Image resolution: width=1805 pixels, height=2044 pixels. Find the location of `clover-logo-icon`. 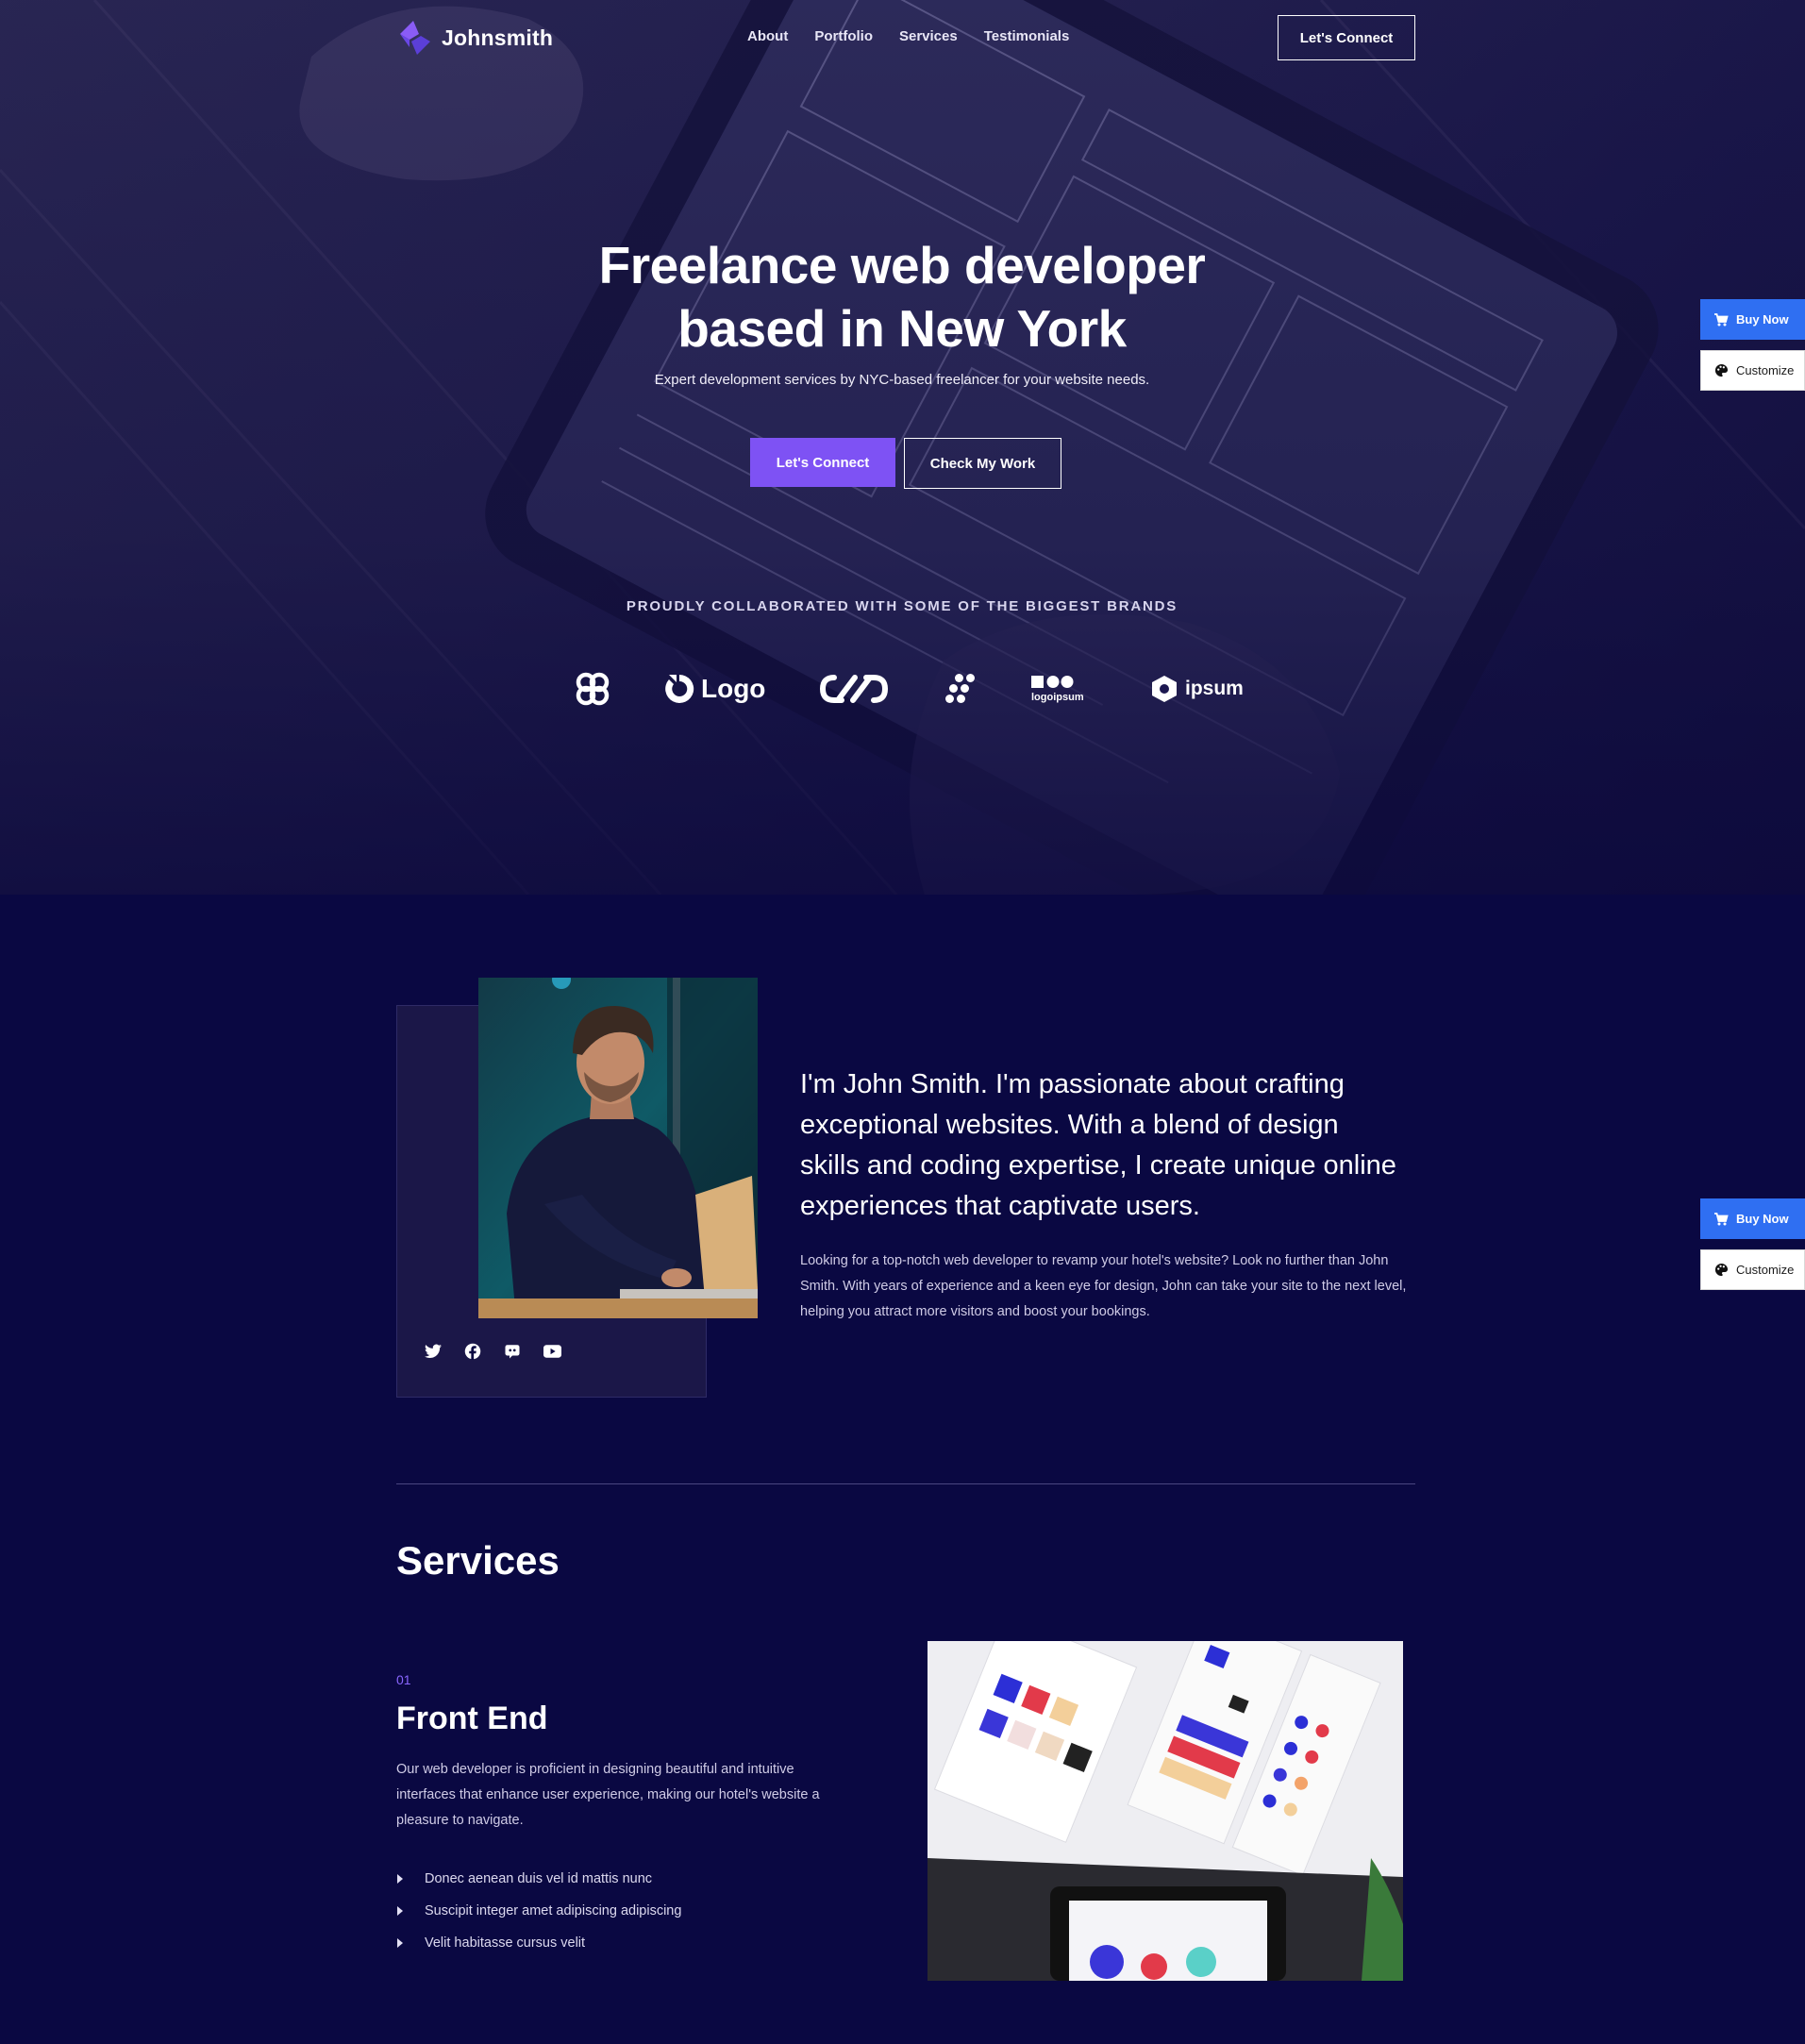

clover-logo-icon is located at coordinates (593, 689).